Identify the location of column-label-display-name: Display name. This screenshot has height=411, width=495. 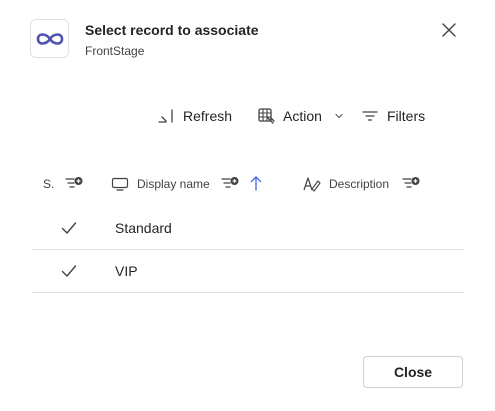
(173, 184).